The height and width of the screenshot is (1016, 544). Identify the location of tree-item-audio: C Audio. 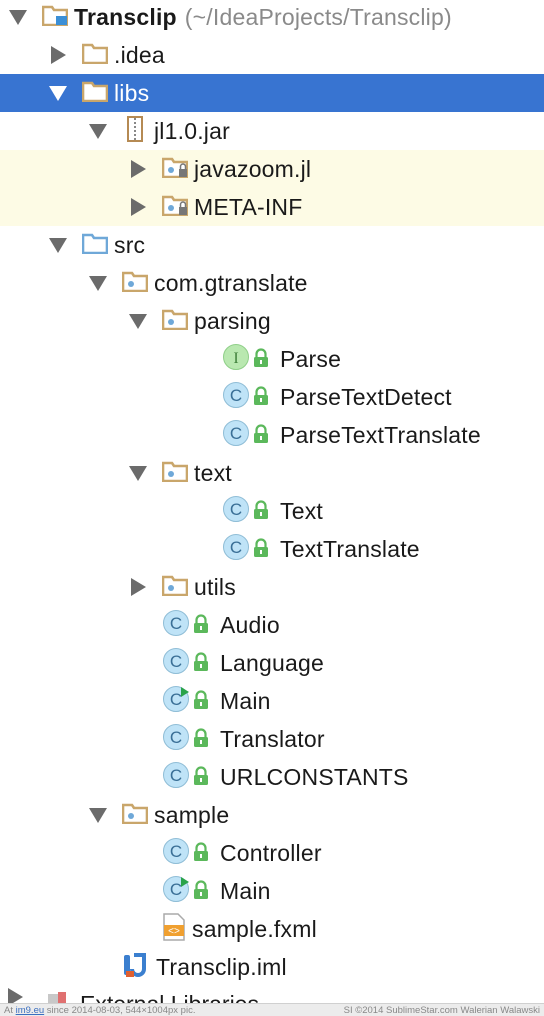
(272, 625).